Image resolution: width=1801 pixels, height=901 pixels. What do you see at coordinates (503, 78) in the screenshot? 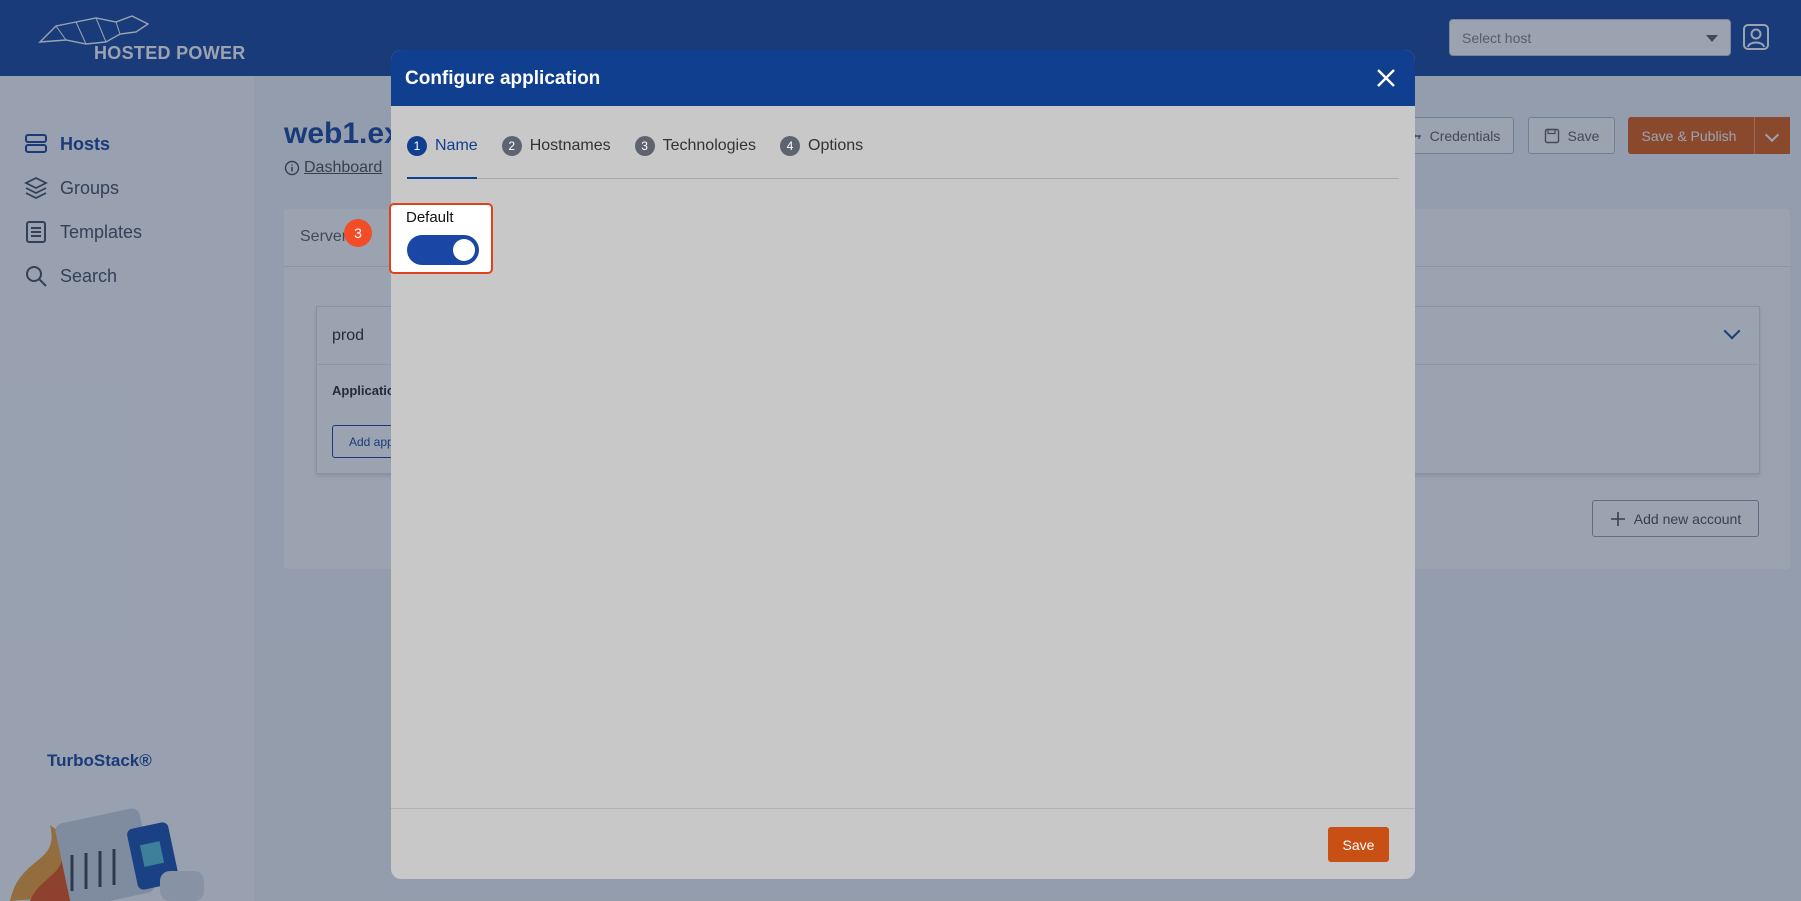
I see `modal-title: Configure application` at bounding box center [503, 78].